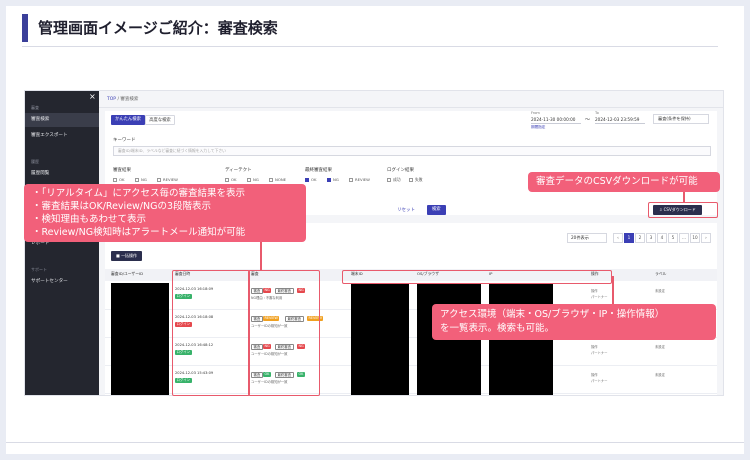  Describe the element at coordinates (124, 140) in the screenshot. I see `keyword-label: キーワード` at that location.